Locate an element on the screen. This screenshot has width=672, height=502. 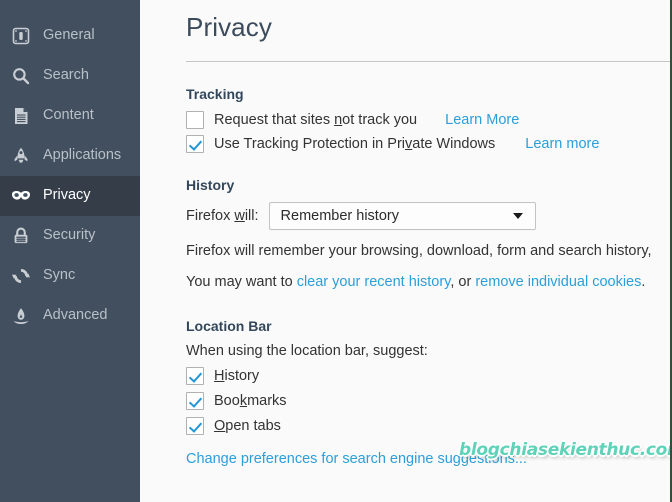
page-title: Privacy is located at coordinates (229, 27).